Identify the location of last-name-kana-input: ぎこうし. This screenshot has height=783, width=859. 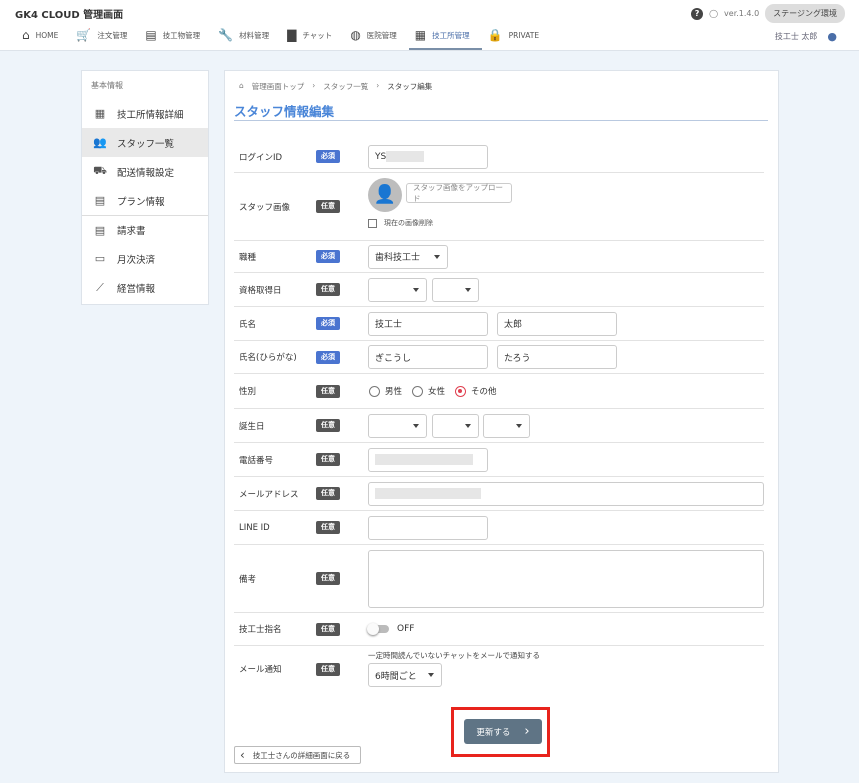
(428, 357).